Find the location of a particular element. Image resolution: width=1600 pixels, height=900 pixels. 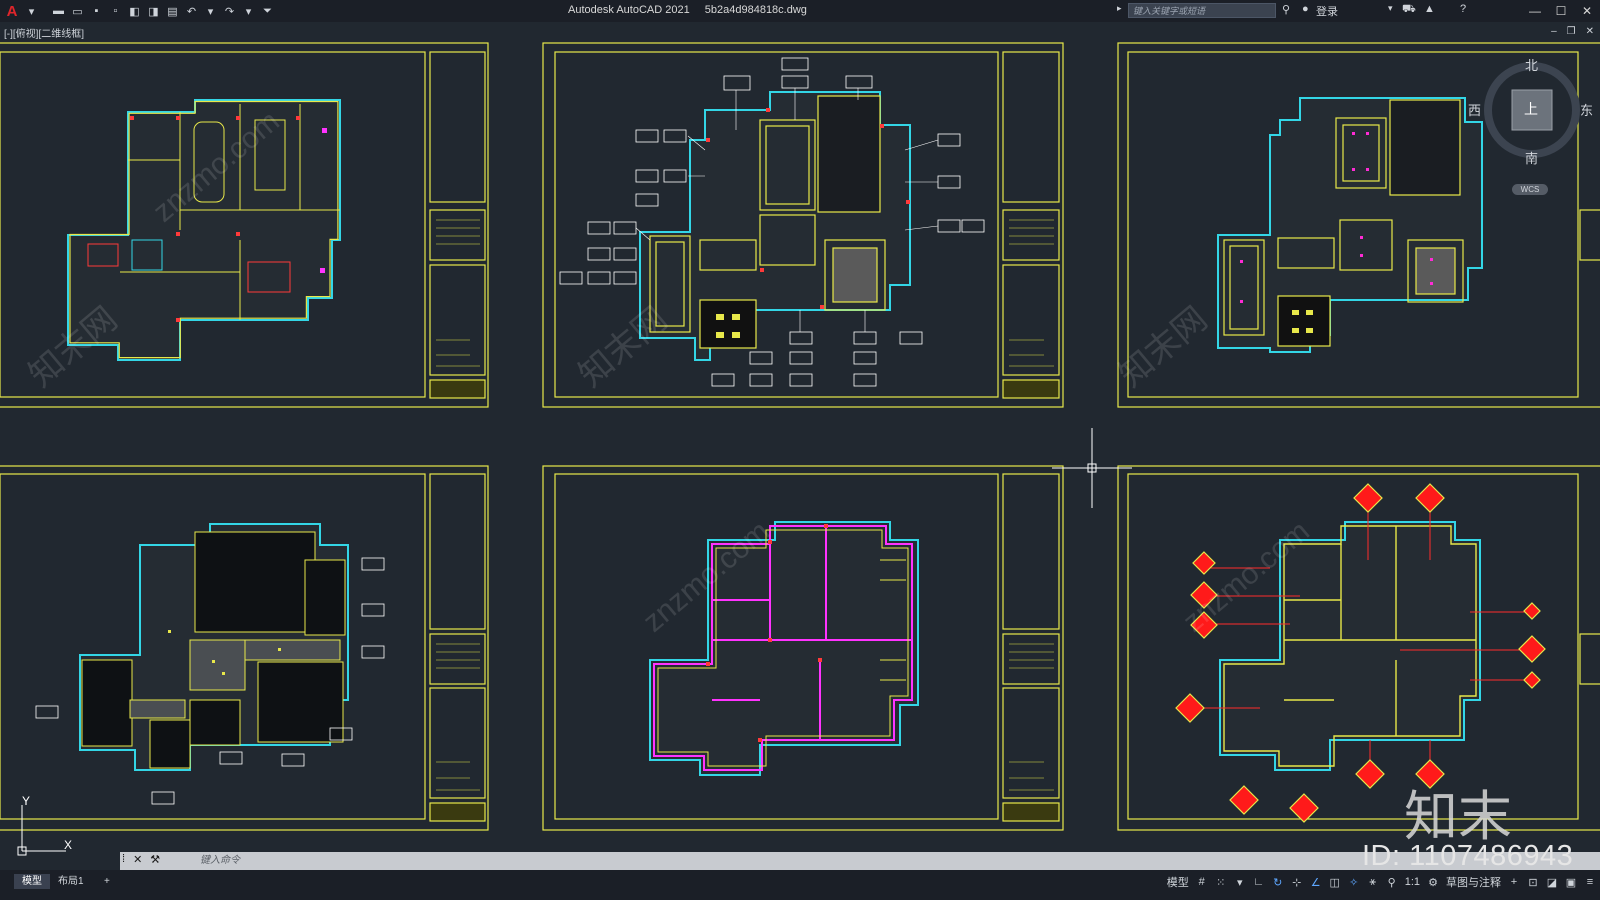

autodesk-app-icon: ▲ is located at coordinates (1429, 9).